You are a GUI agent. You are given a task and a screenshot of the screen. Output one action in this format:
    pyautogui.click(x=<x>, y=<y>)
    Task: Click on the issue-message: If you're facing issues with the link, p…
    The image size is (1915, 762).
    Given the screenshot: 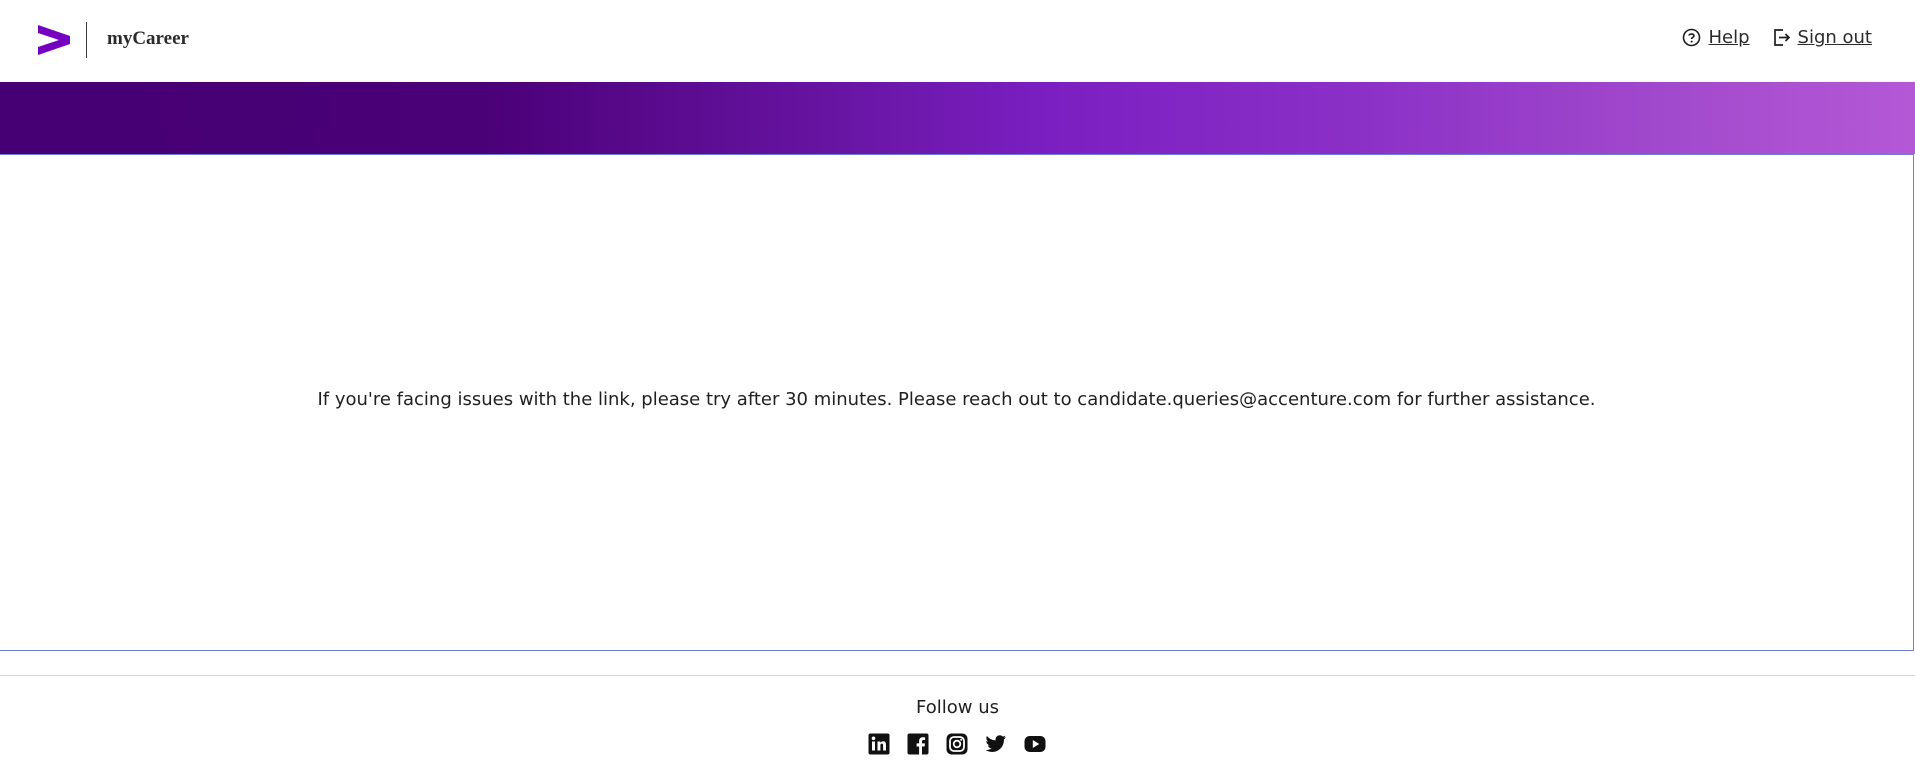 What is the action you would take?
    pyautogui.click(x=956, y=399)
    